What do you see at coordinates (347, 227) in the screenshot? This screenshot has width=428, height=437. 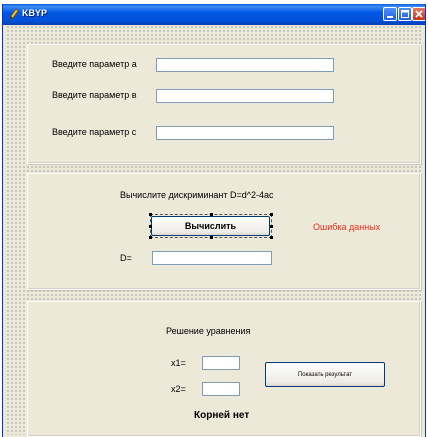 I see `error-label: Ошибка данных` at bounding box center [347, 227].